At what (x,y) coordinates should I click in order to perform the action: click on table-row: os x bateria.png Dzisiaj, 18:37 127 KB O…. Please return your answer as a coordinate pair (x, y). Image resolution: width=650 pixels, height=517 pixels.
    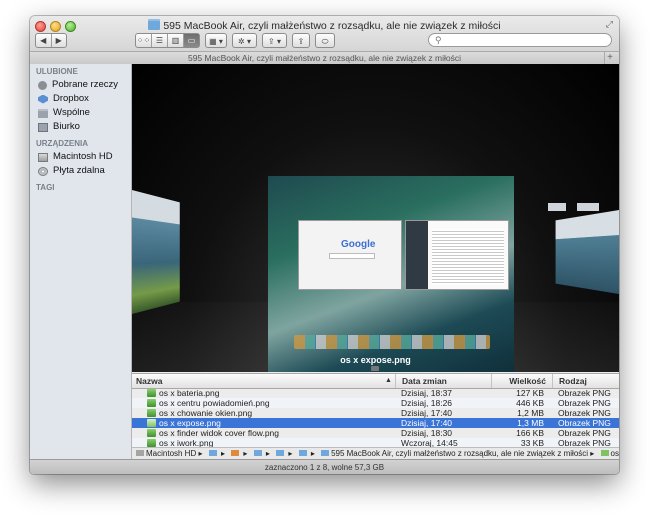
    Looking at the image, I should click on (375, 393).